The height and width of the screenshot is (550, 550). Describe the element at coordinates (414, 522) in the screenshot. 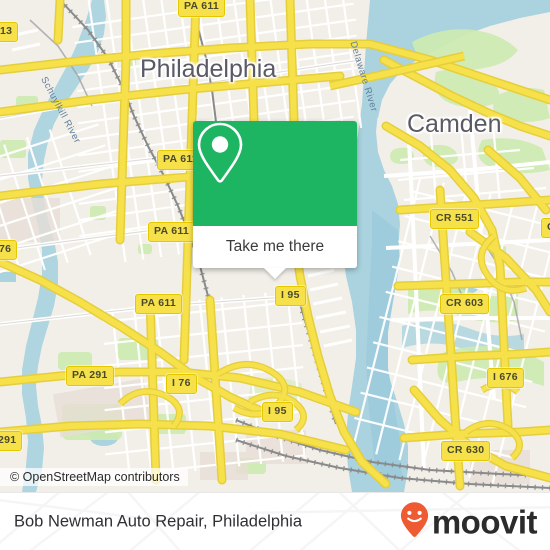

I see `moovit-smiley-pin-icon` at that location.